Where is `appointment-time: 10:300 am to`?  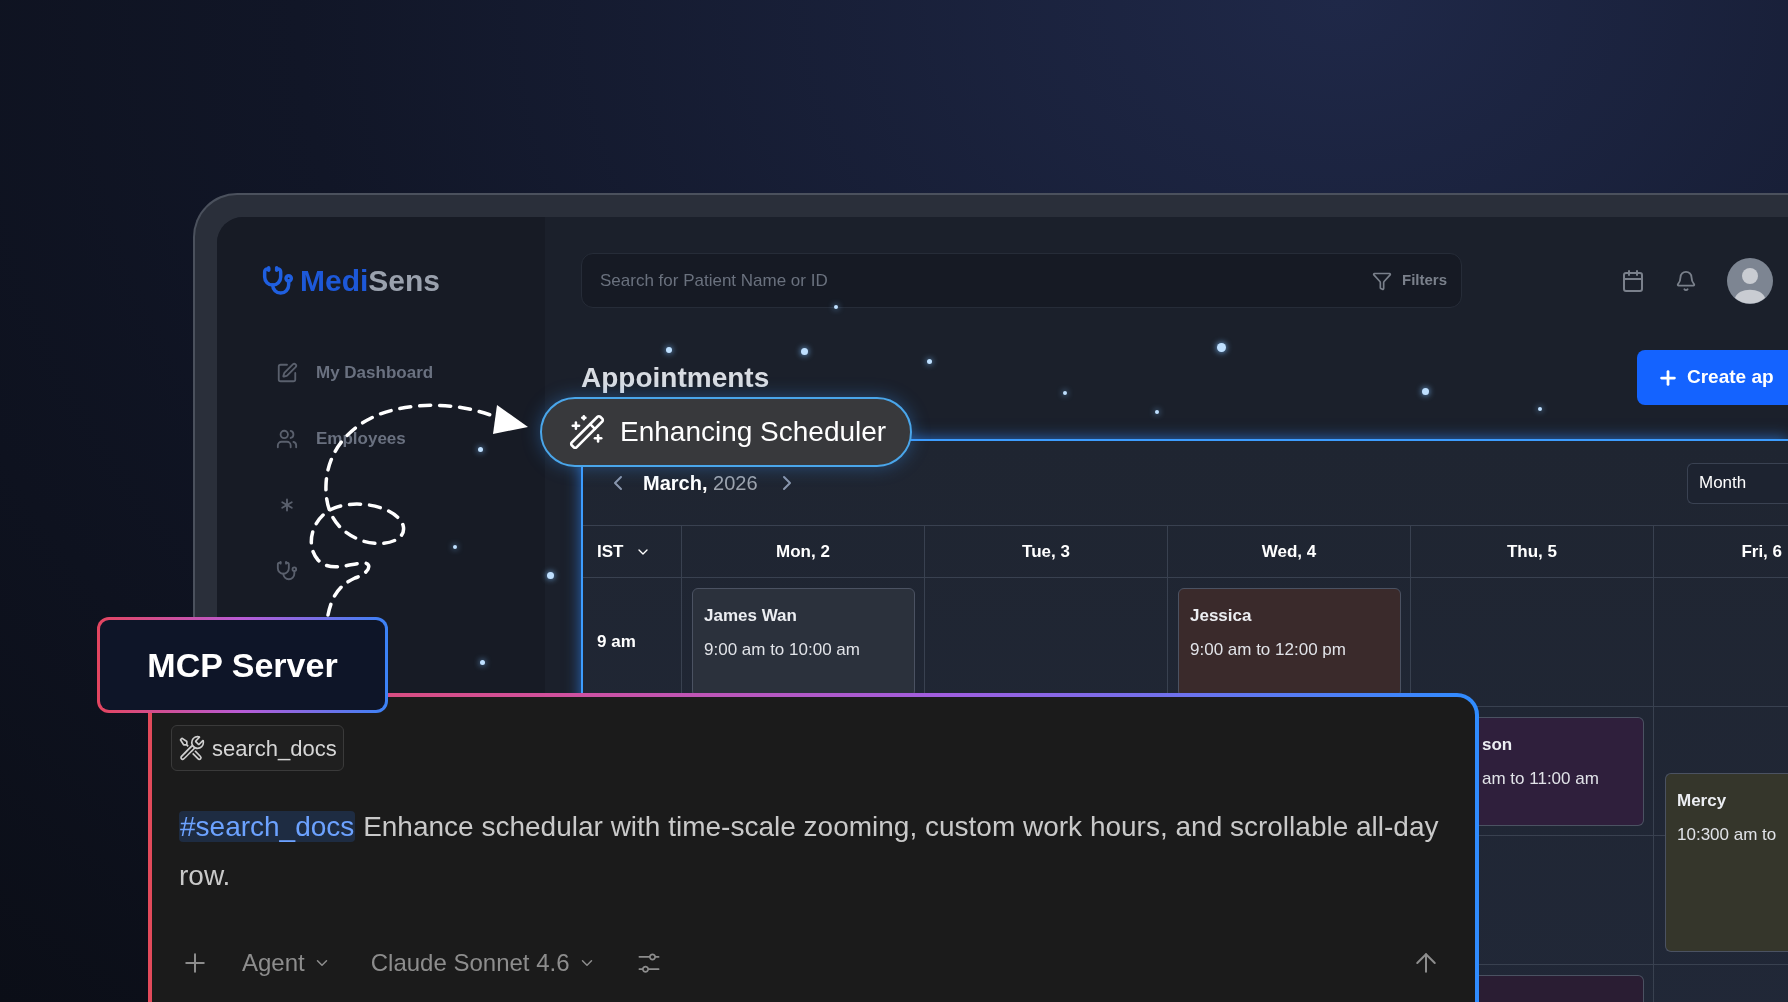 appointment-time: 10:300 am to is located at coordinates (1727, 834).